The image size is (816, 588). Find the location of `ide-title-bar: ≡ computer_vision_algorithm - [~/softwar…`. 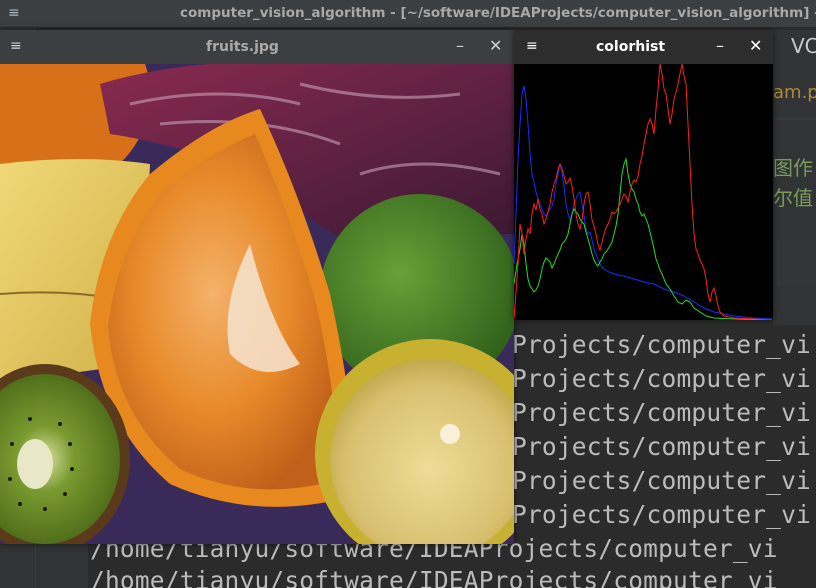

ide-title-bar: ≡ computer_vision_algorithm - [~/softwar… is located at coordinates (408, 14).